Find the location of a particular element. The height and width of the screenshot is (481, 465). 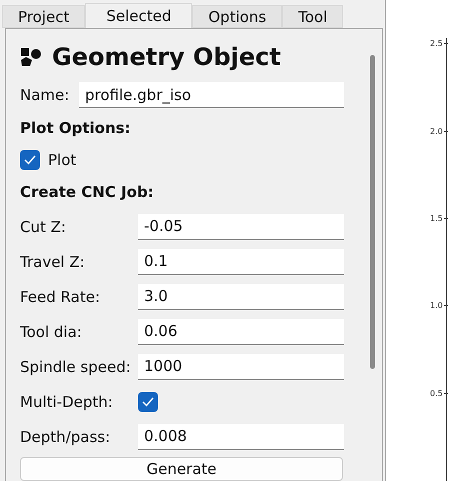

field-label: Feed Rate: is located at coordinates (61, 297).